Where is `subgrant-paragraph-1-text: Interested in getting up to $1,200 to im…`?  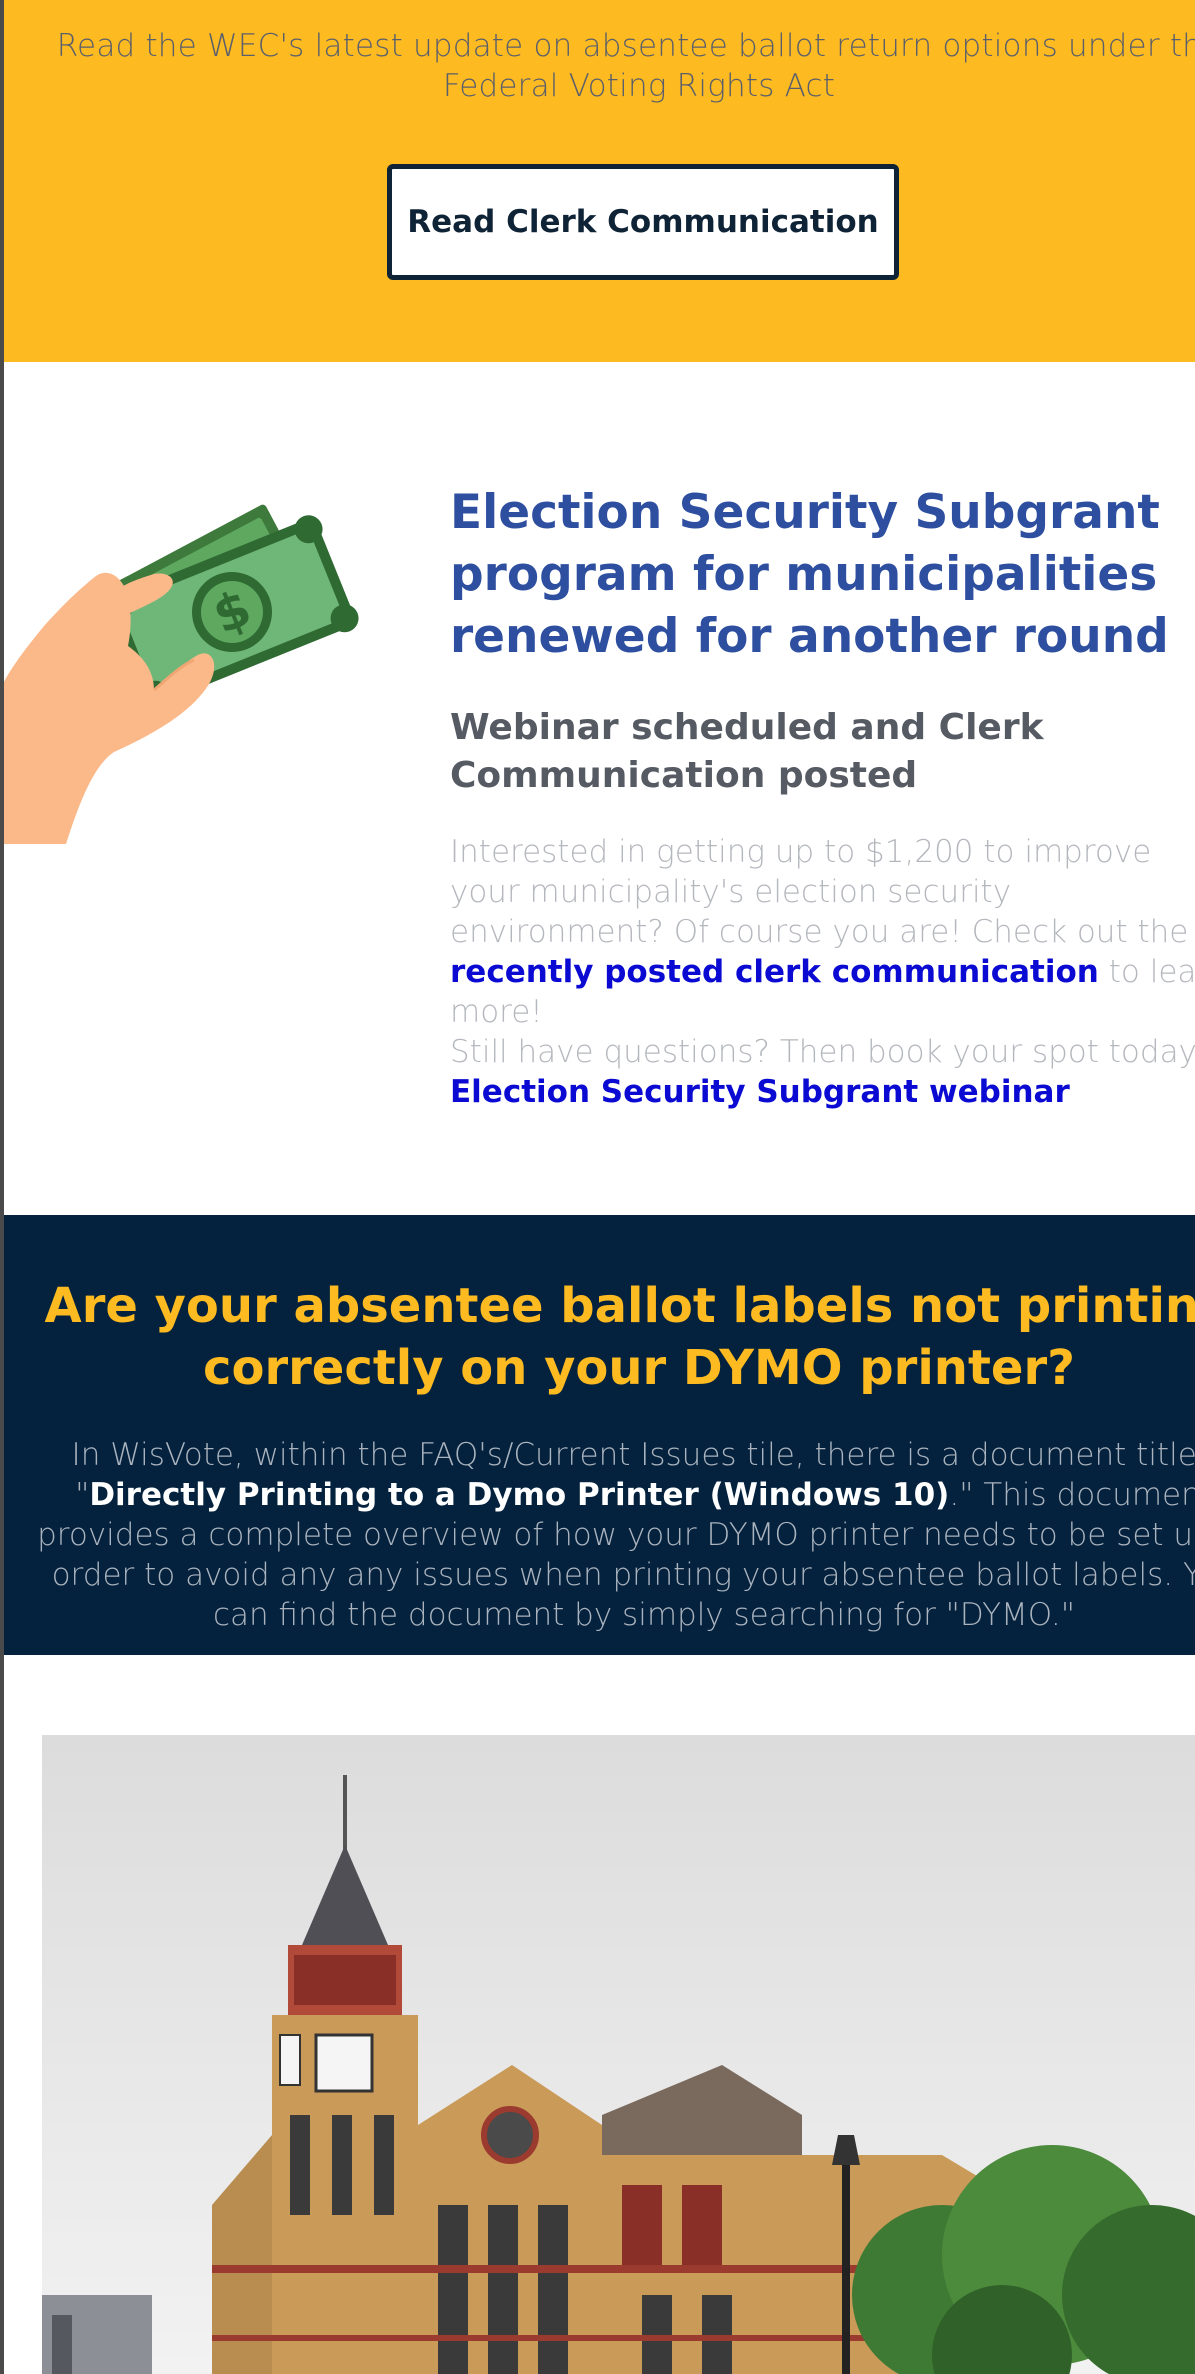
subgrant-paragraph-1-text: Interested in getting up to $1,200 to im… is located at coordinates (819, 892).